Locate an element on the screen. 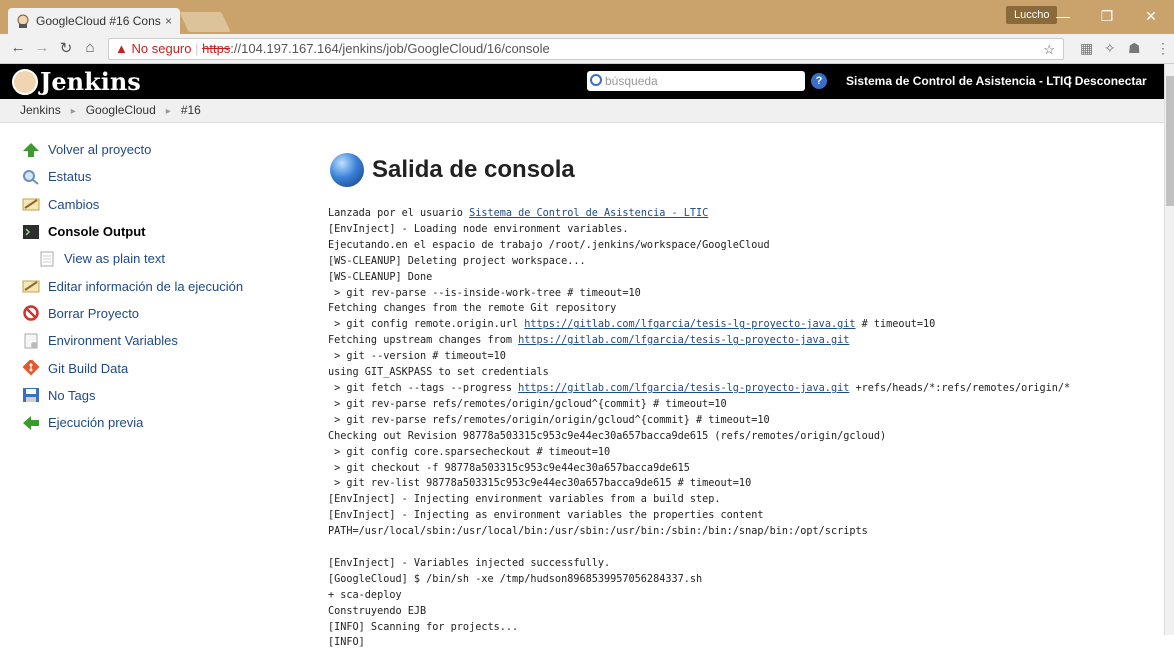 This screenshot has width=1174, height=651. git-icon is located at coordinates (31, 368).